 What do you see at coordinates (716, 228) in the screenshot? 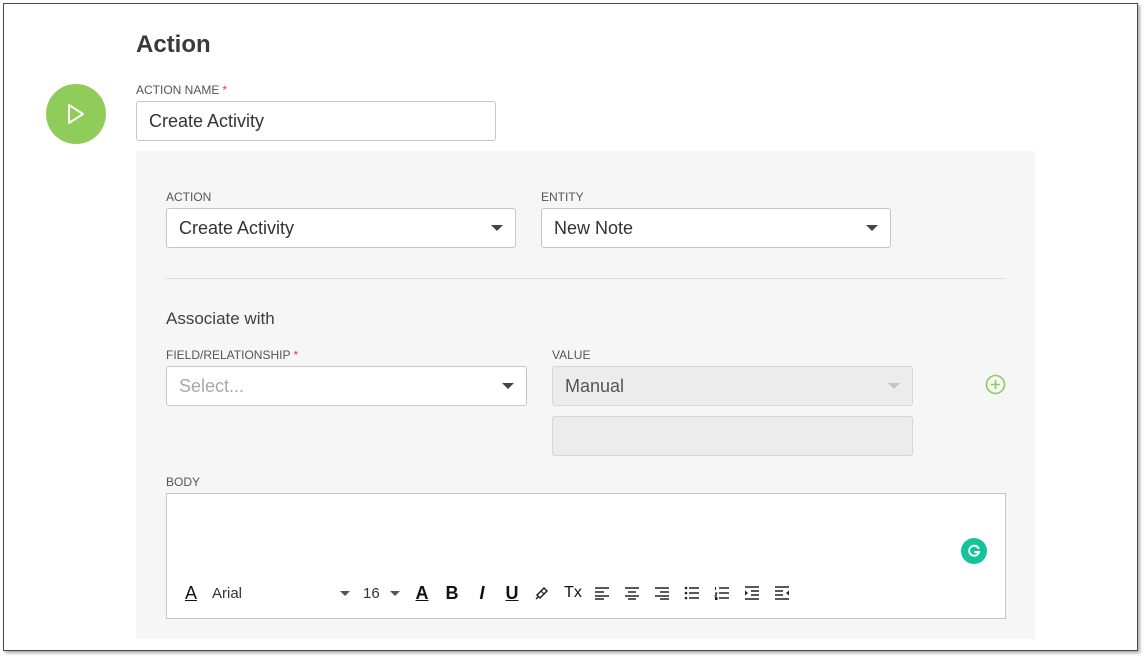
I see `entity-select: New Note` at bounding box center [716, 228].